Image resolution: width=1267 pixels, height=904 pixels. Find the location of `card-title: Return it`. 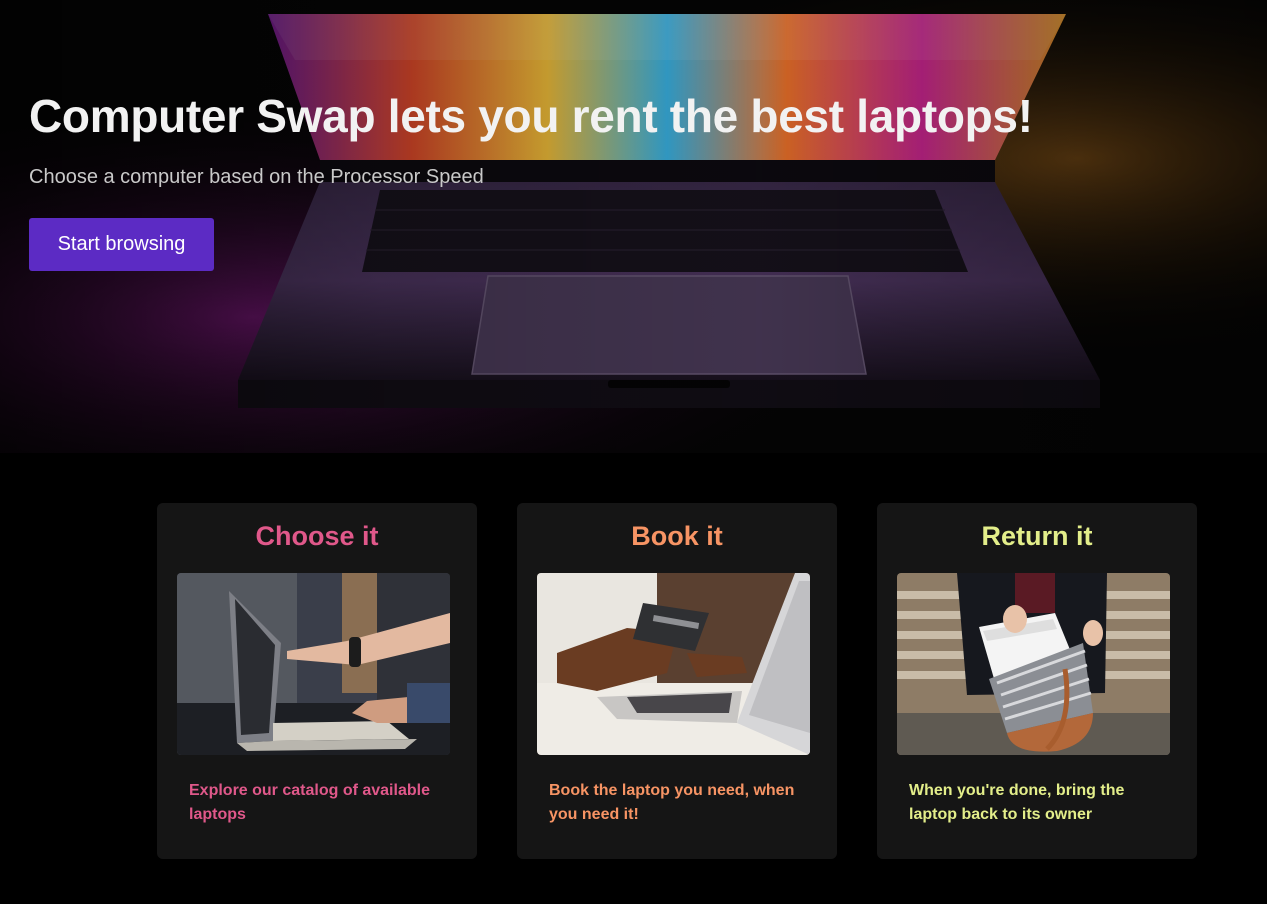

card-title: Return it is located at coordinates (1037, 536).